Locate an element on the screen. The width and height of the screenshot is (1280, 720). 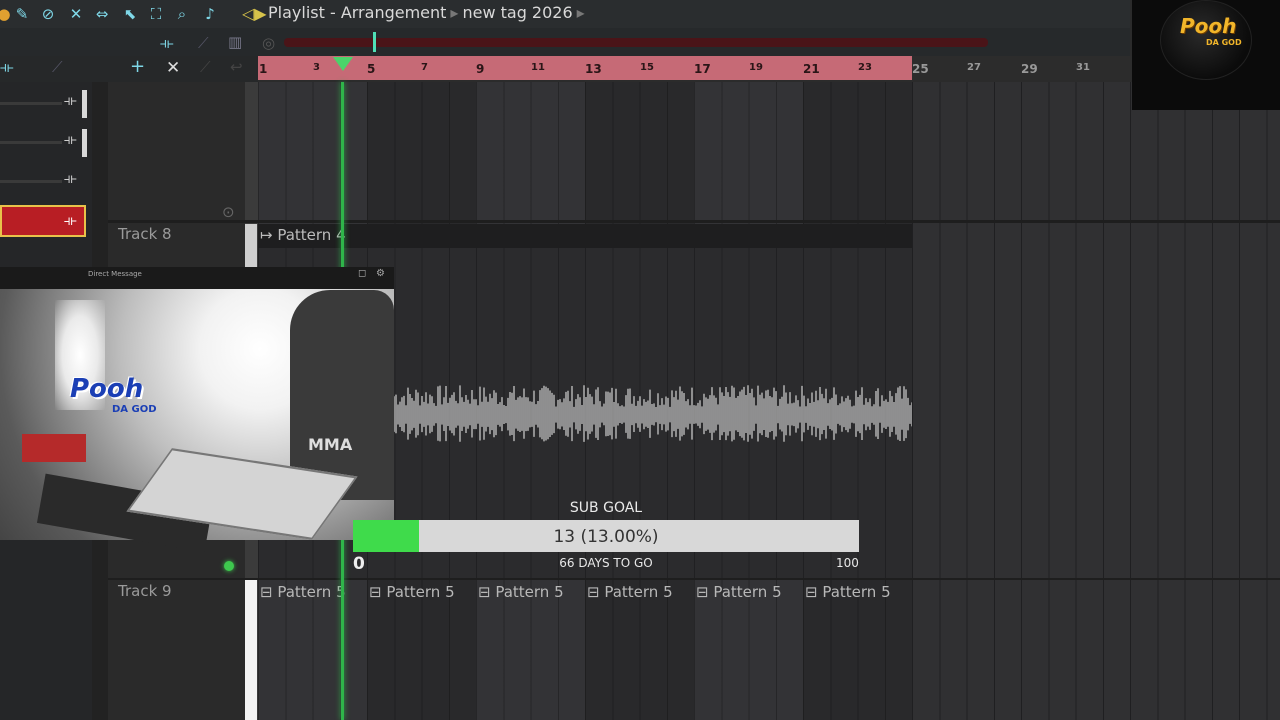
ruler-tick: 3 is located at coordinates (316, 67).